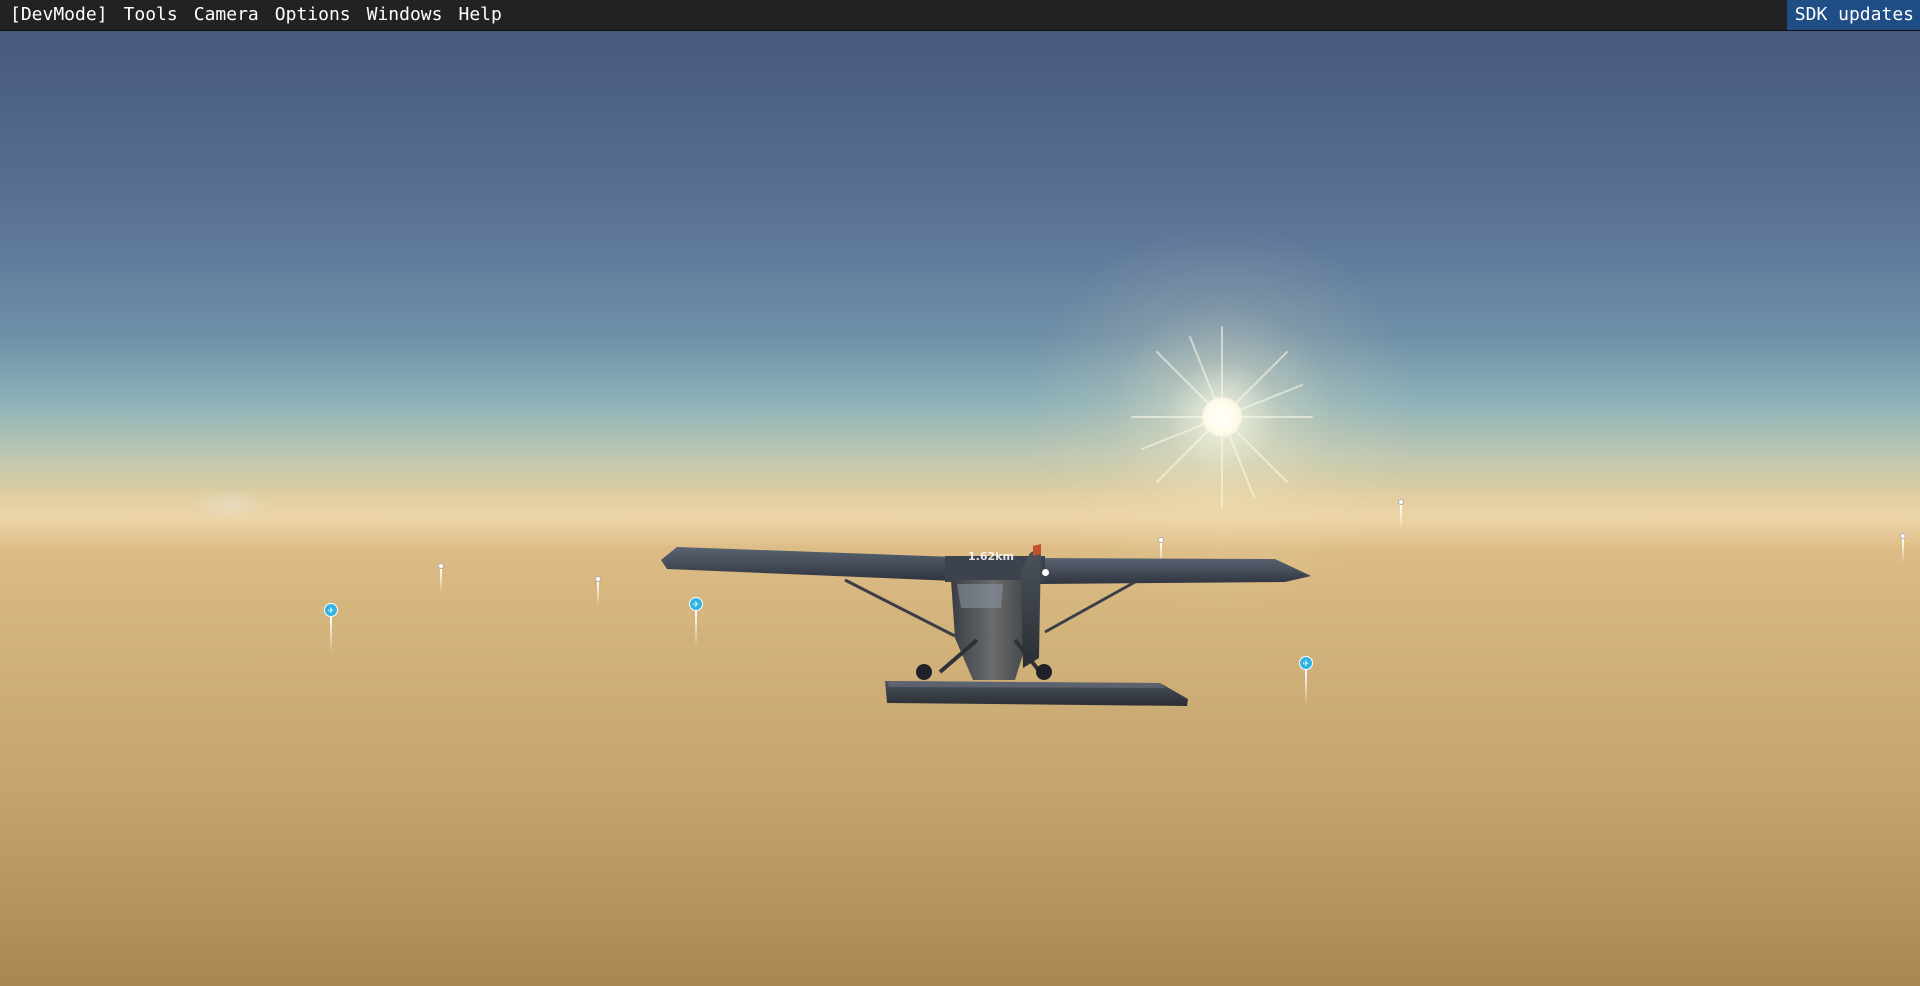 The image size is (1920, 986). I want to click on vertical-stabilizer, so click(1031, 607).